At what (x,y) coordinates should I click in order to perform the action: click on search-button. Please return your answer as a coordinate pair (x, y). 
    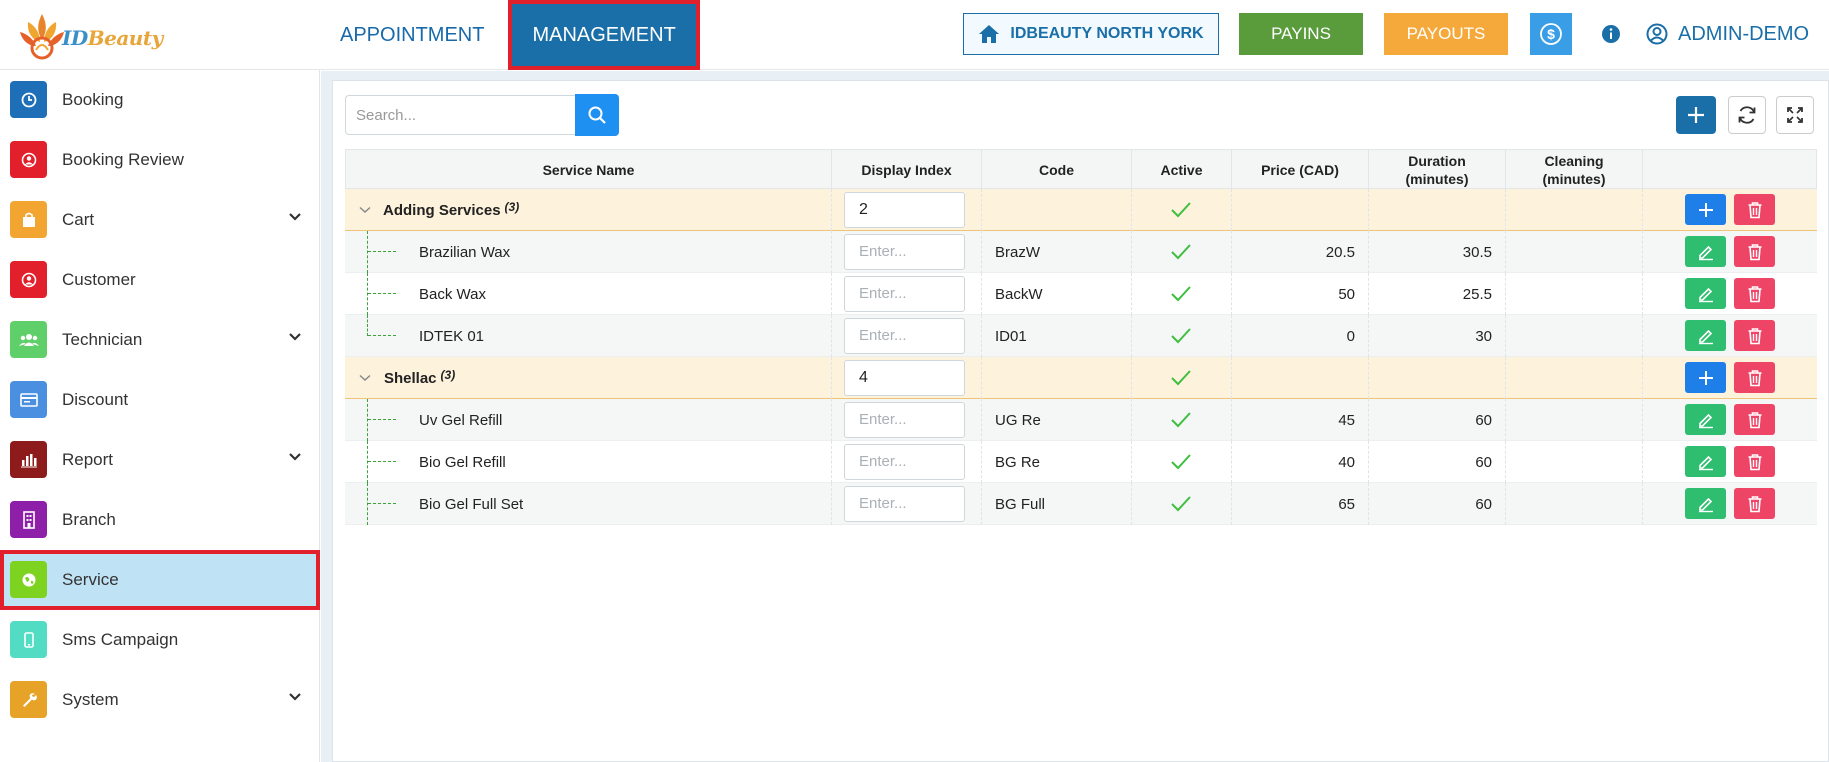
    Looking at the image, I should click on (597, 115).